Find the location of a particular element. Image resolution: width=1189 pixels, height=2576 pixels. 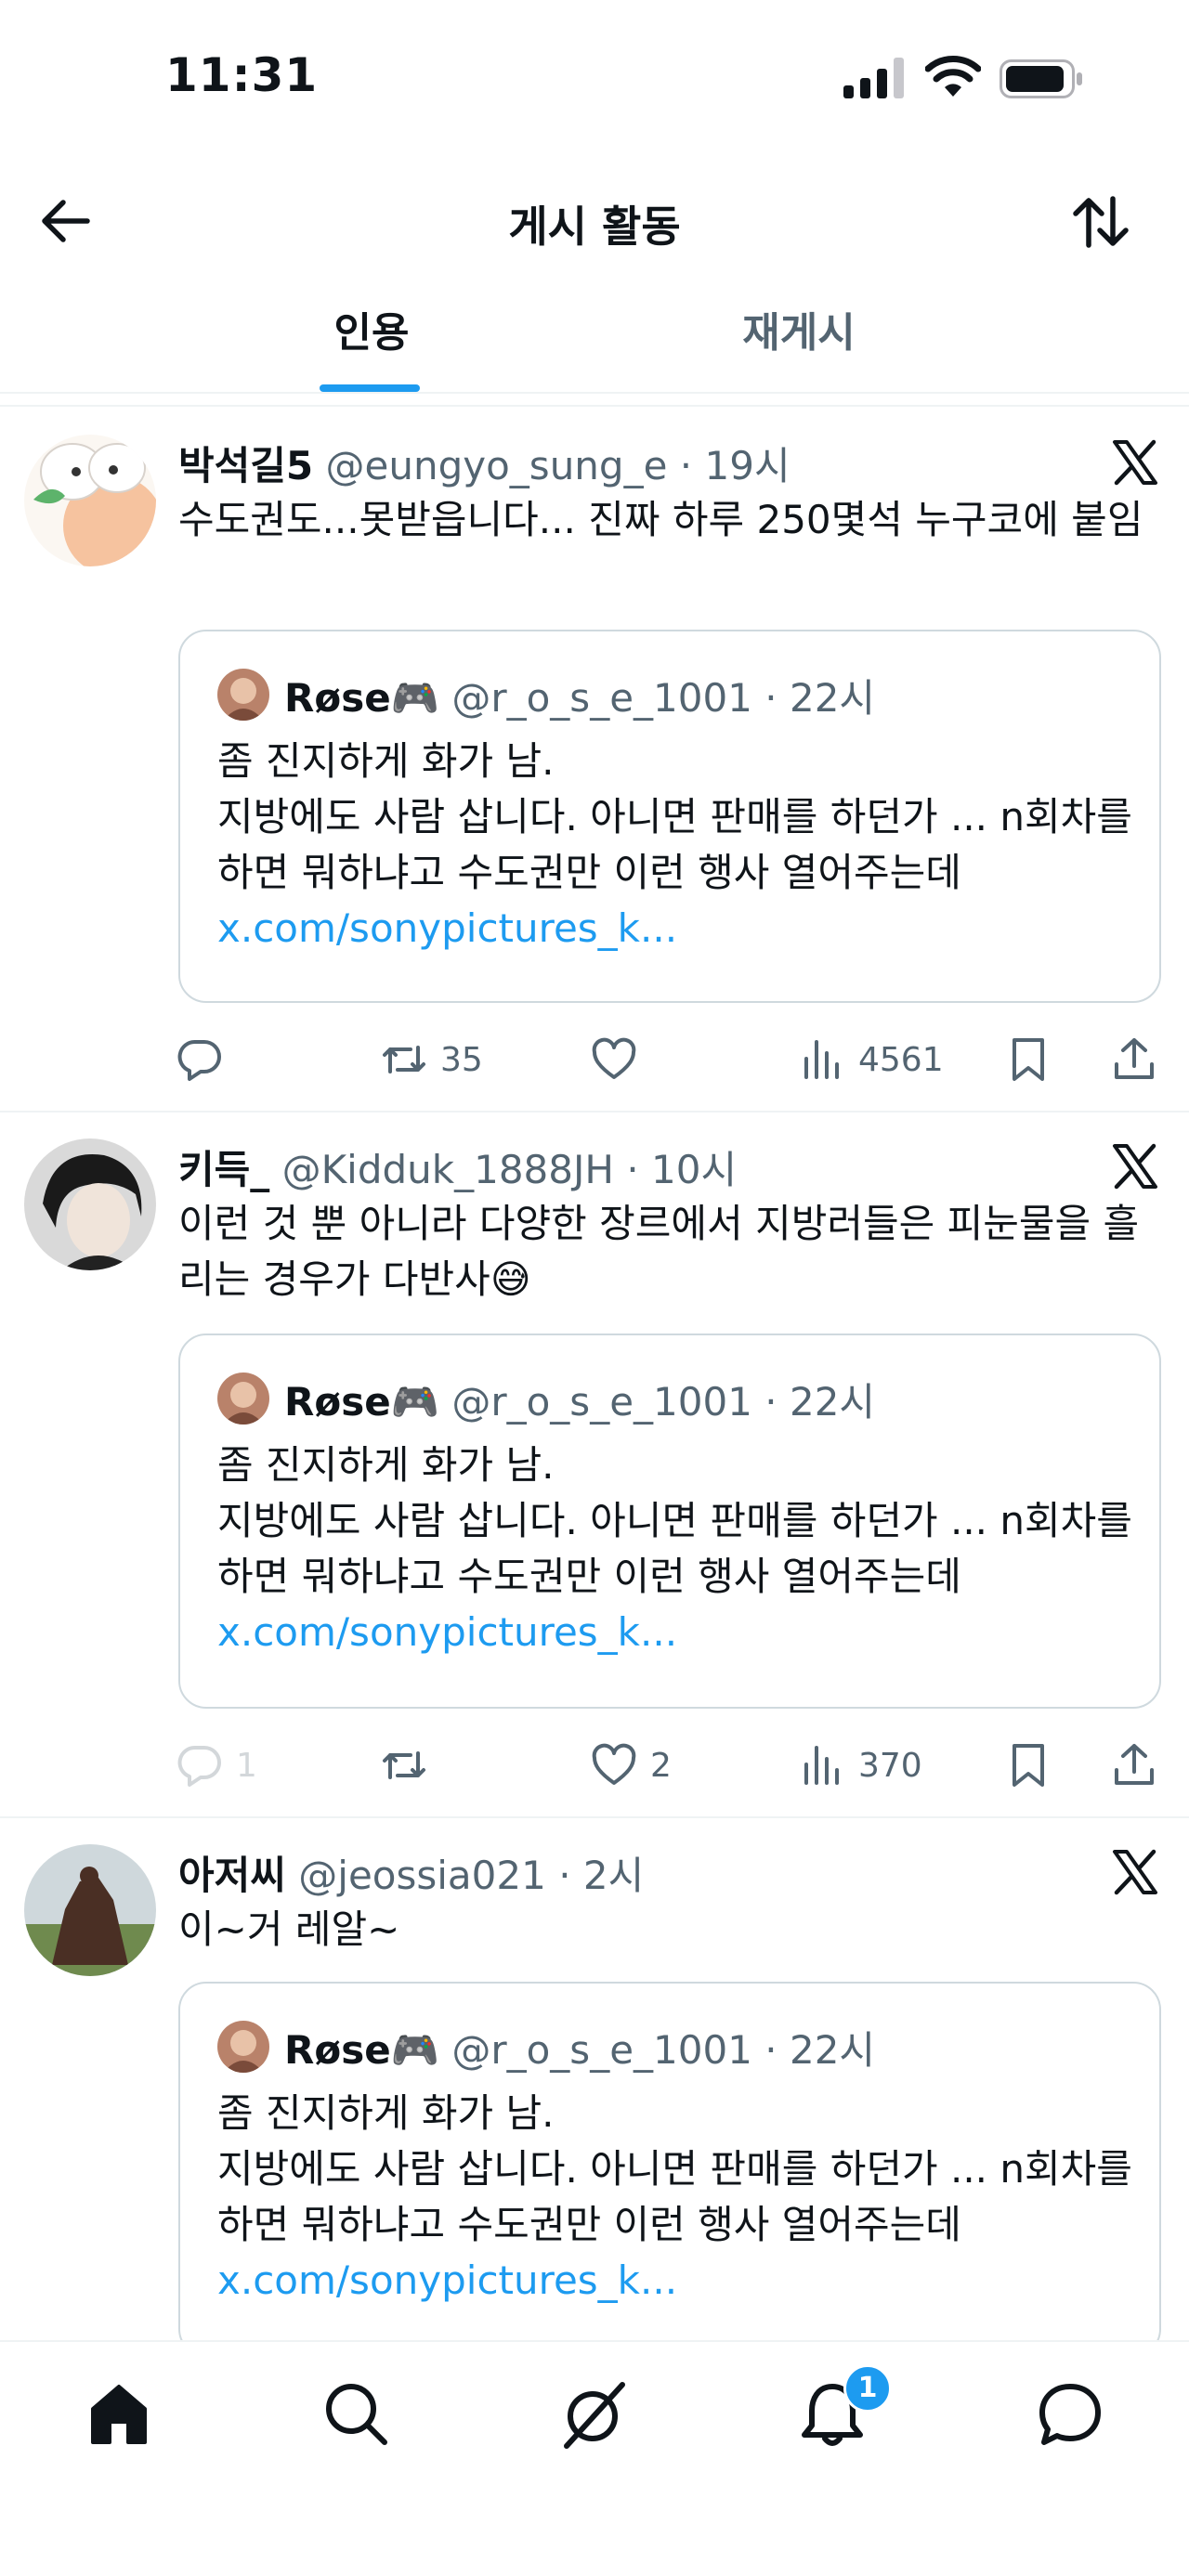

views-button: 370 is located at coordinates (861, 1765).